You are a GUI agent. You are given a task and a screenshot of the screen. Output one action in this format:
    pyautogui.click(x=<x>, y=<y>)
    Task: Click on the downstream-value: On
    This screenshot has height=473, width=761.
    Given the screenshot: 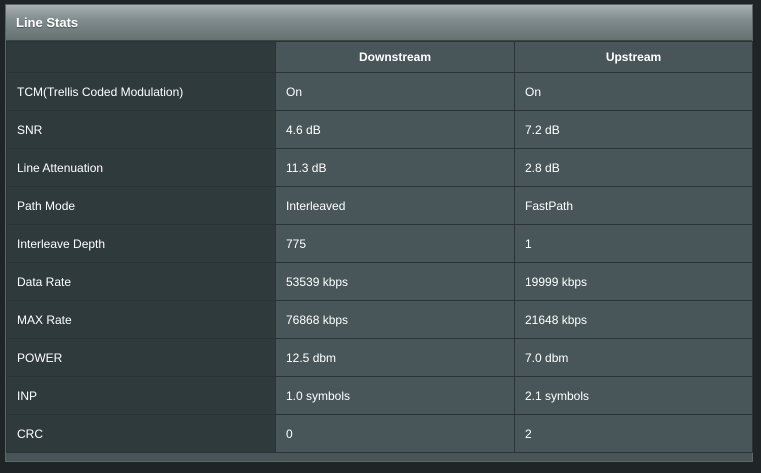 What is the action you would take?
    pyautogui.click(x=395, y=91)
    